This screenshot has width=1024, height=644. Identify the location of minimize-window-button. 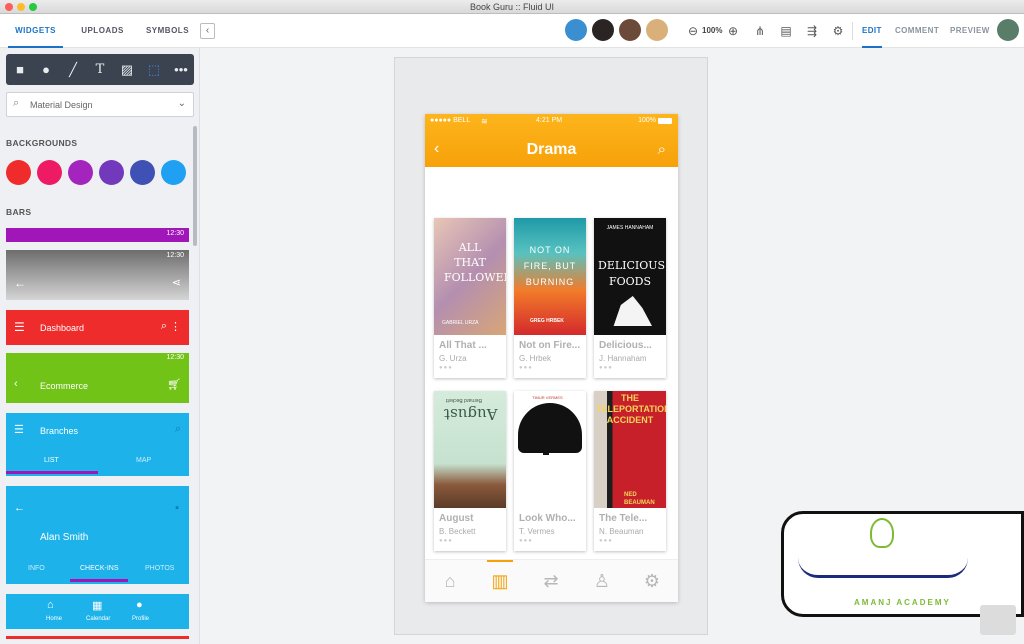
(21, 7).